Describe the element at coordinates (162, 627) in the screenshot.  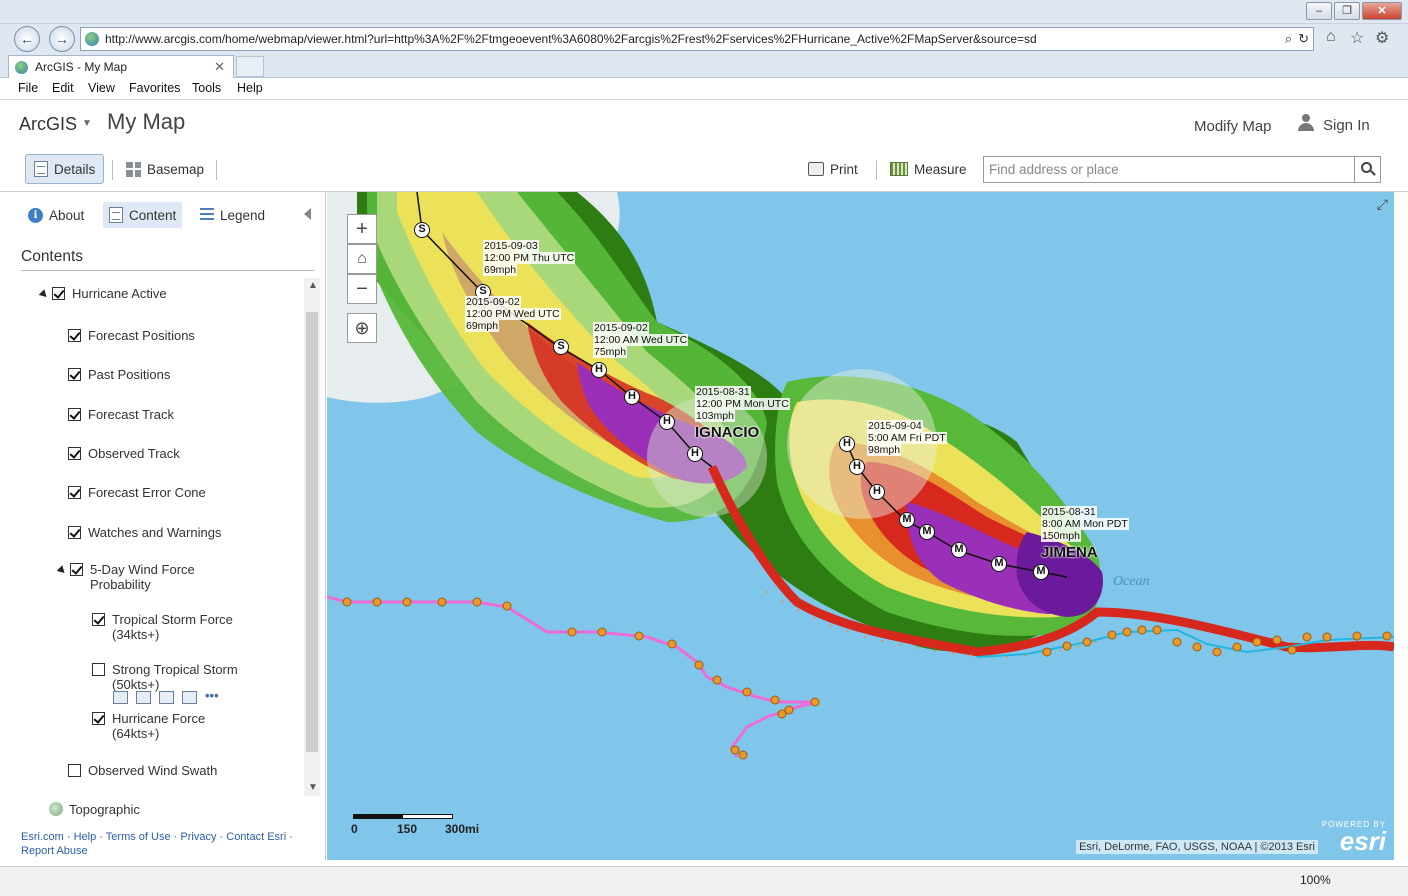
I see `layer-tropical-storm-force: Tropical Storm Force (34kts+)` at that location.